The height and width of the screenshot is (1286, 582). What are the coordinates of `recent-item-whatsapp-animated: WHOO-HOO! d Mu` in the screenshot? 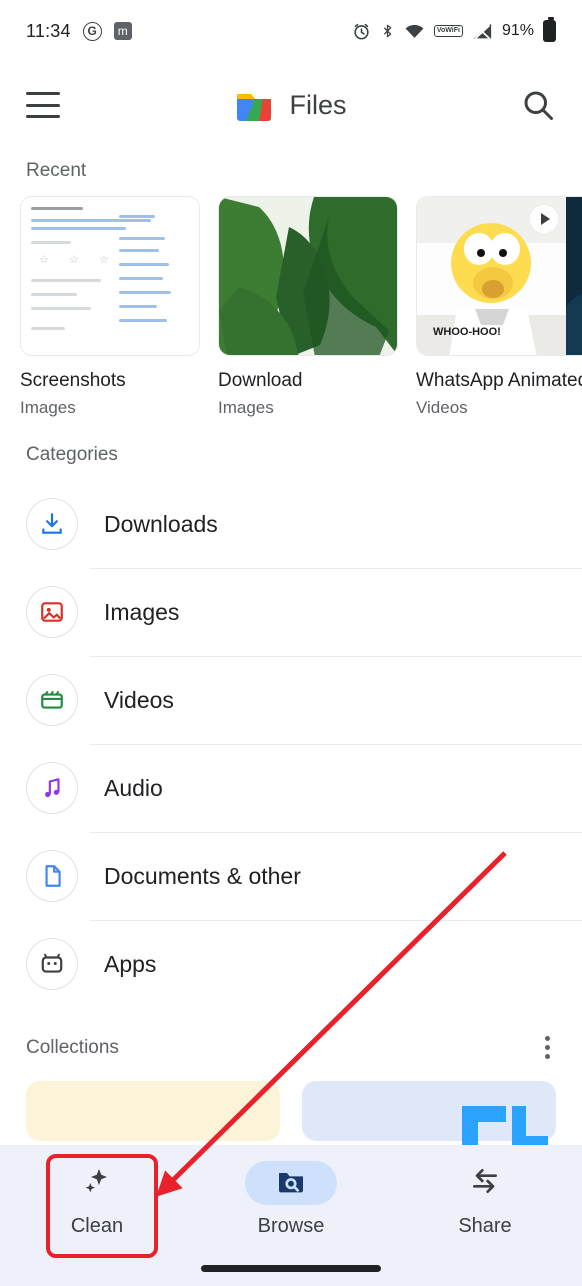 It's located at (499, 307).